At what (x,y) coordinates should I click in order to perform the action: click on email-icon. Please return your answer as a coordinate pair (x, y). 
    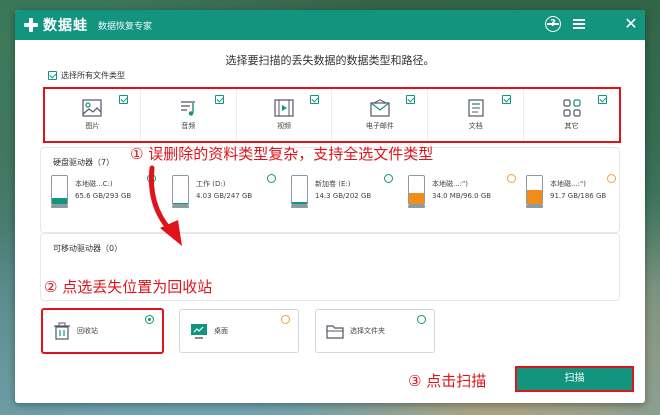
    Looking at the image, I should click on (380, 108).